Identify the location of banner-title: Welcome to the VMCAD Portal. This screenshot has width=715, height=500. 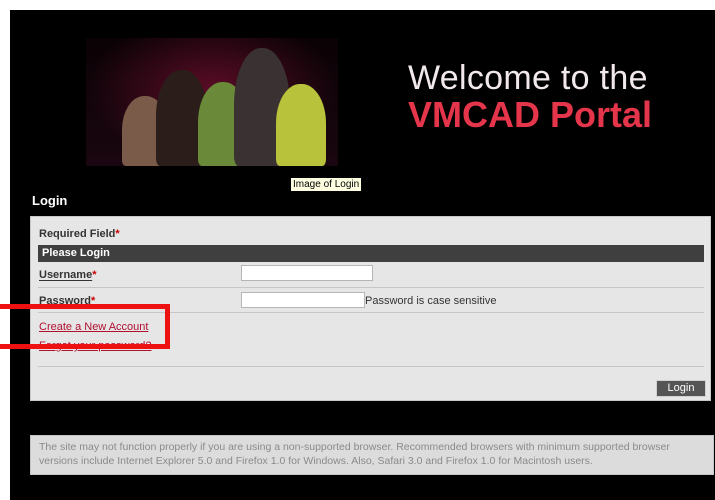
(558, 97).